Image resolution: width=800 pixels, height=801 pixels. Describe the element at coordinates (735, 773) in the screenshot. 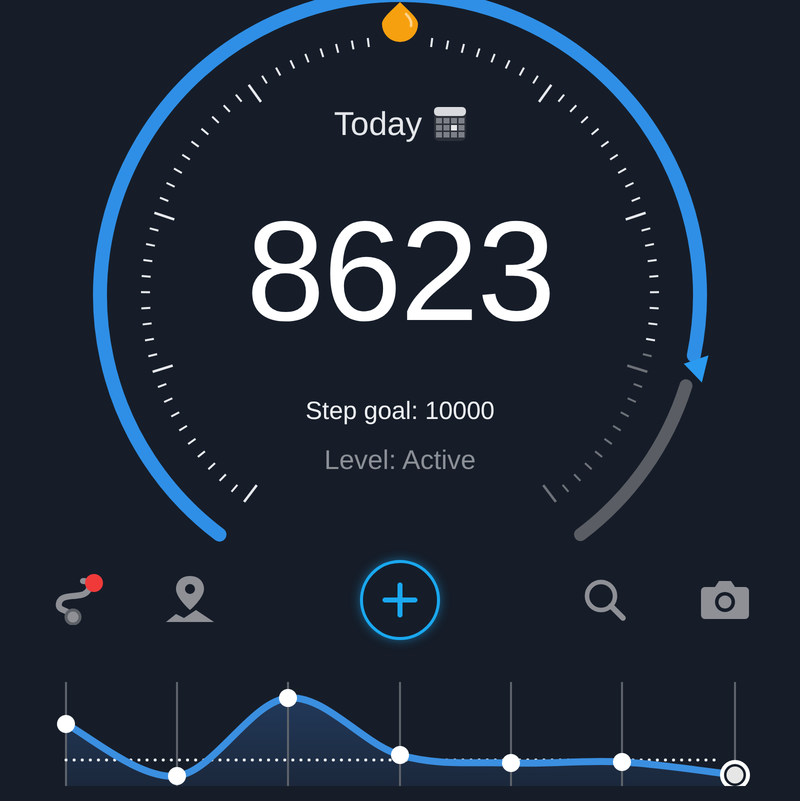

I see `selected-point` at that location.